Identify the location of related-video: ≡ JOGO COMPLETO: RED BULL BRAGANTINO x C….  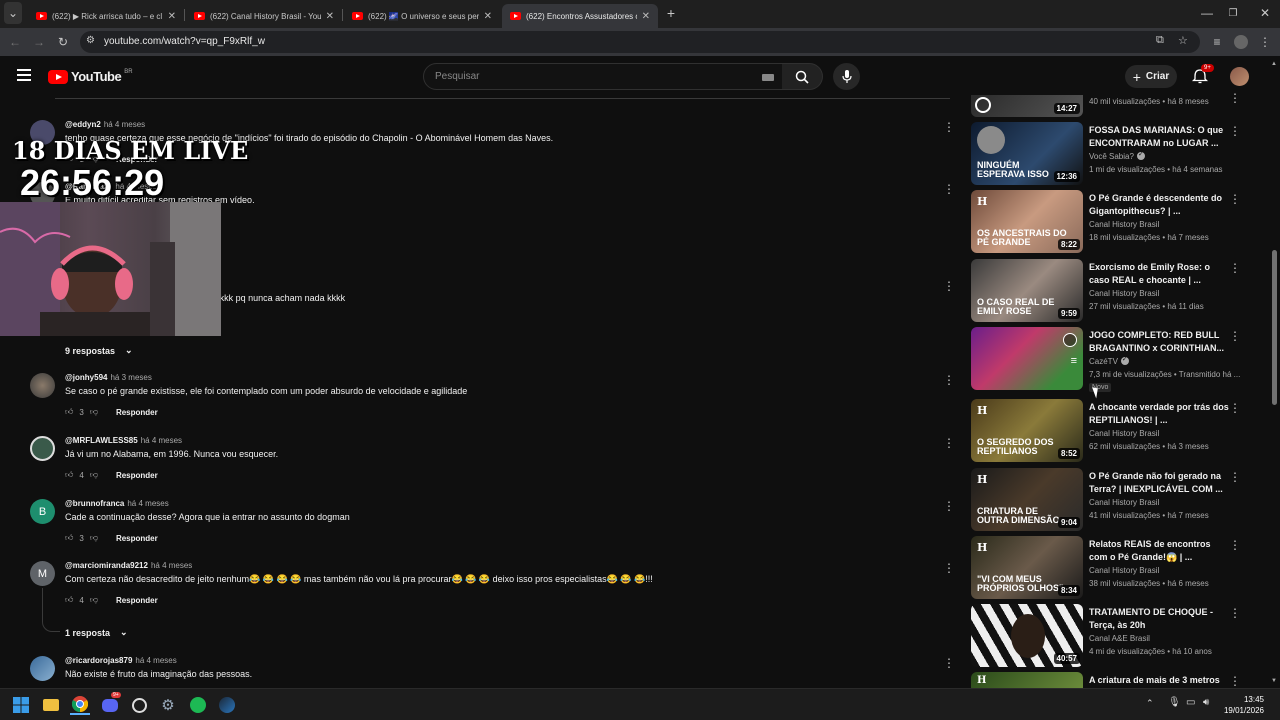
(1111, 359).